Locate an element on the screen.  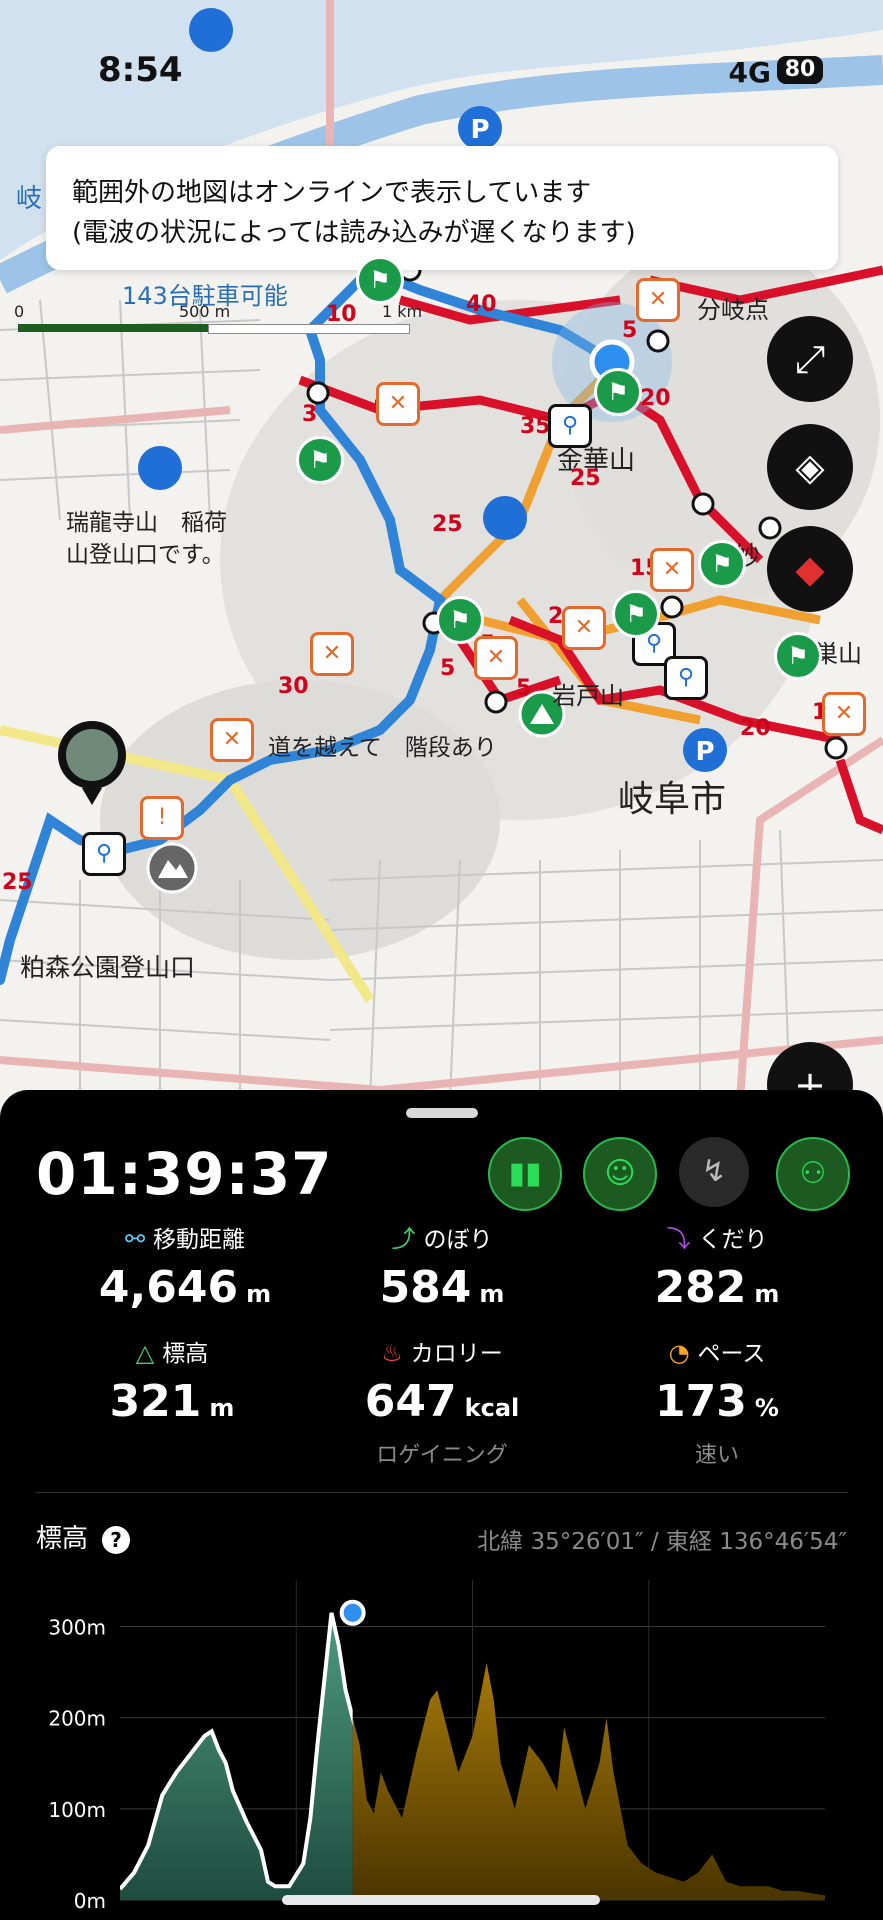
route-number: 40 is located at coordinates (481, 304).